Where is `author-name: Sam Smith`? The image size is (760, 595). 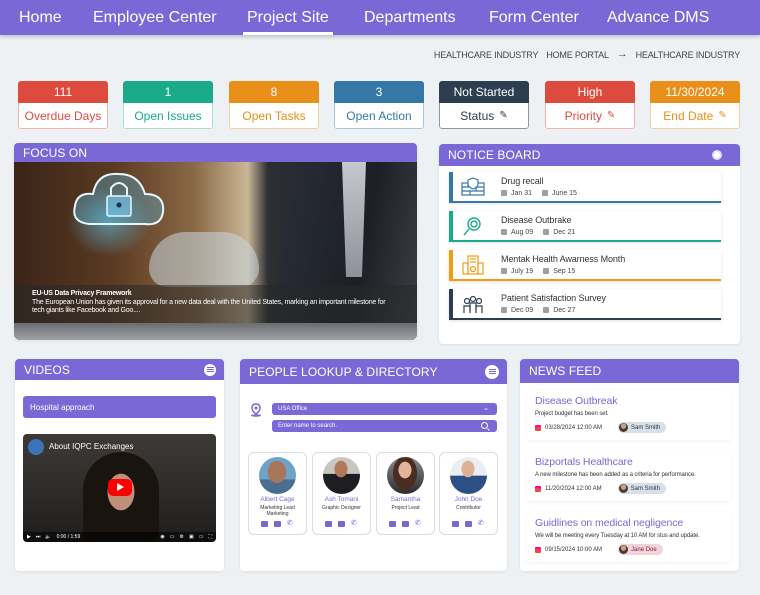
author-name: Sam Smith is located at coordinates (645, 488).